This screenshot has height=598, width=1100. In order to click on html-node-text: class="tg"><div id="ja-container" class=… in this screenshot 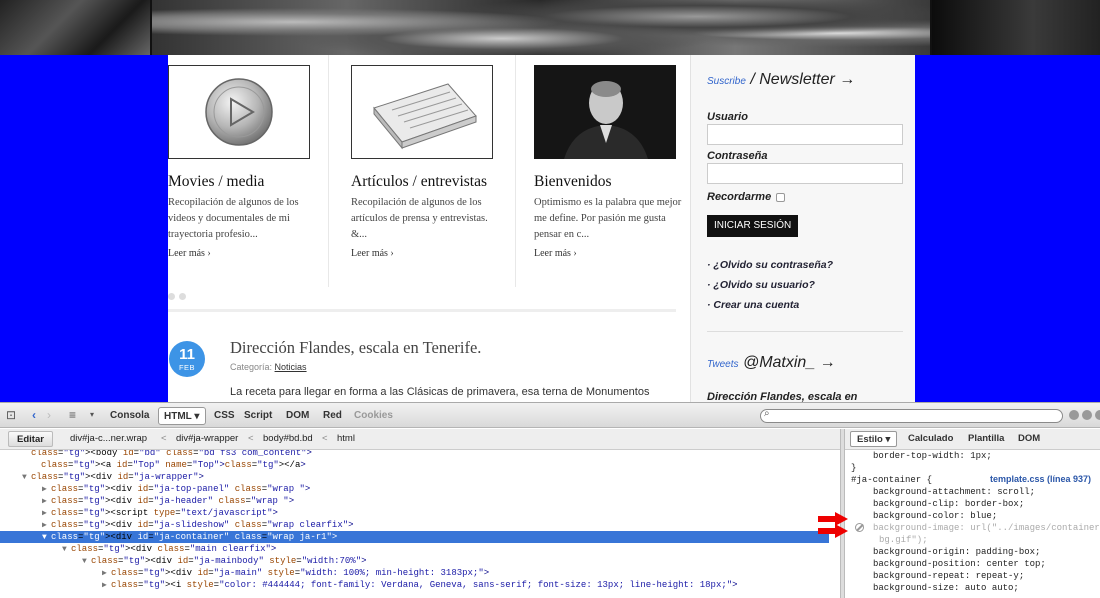, I will do `click(194, 537)`.